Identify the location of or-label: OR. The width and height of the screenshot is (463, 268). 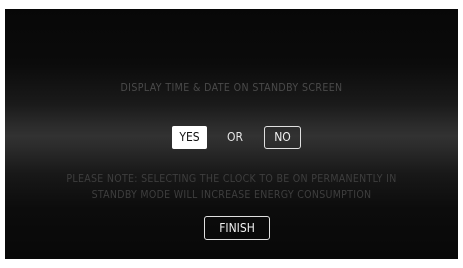
(235, 137).